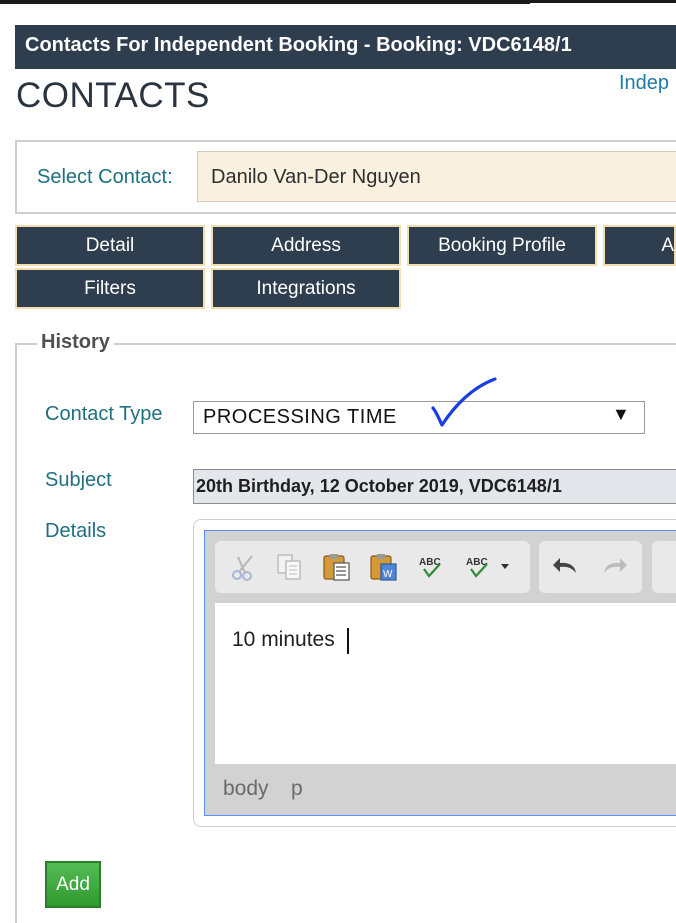 The width and height of the screenshot is (676, 923). What do you see at coordinates (337, 567) in the screenshot?
I see `paste-icon` at bounding box center [337, 567].